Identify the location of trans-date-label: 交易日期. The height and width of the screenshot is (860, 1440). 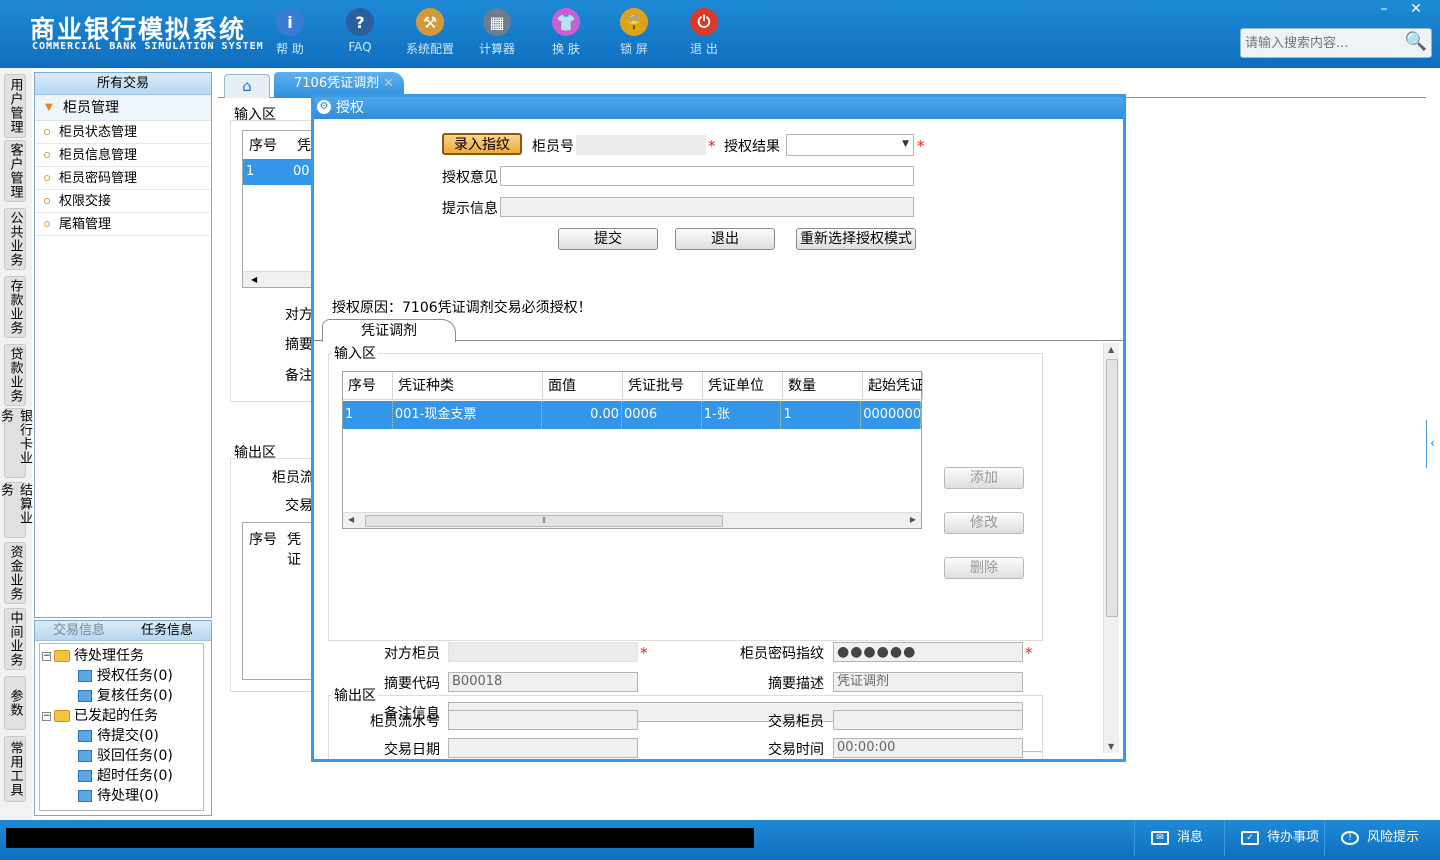
(412, 750).